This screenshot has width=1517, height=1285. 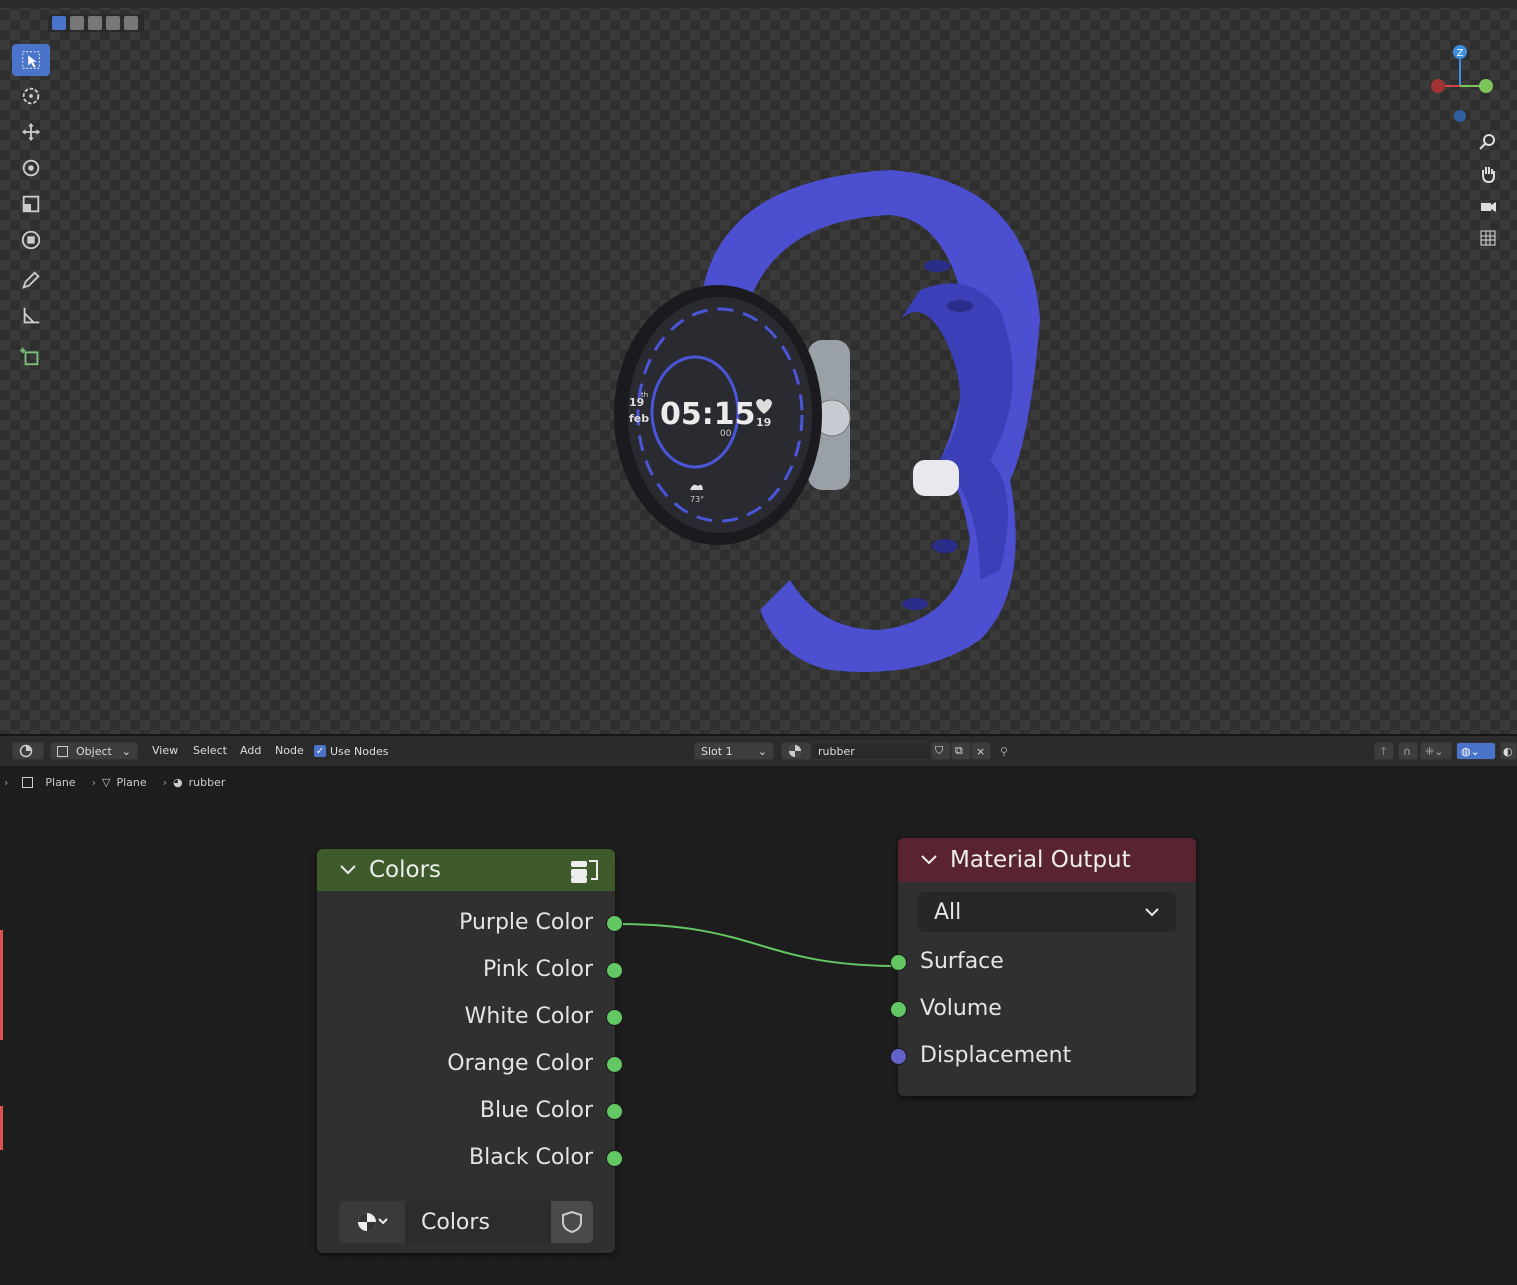 What do you see at coordinates (478, 1222) in the screenshot?
I see `node-group-name-field: Colors` at bounding box center [478, 1222].